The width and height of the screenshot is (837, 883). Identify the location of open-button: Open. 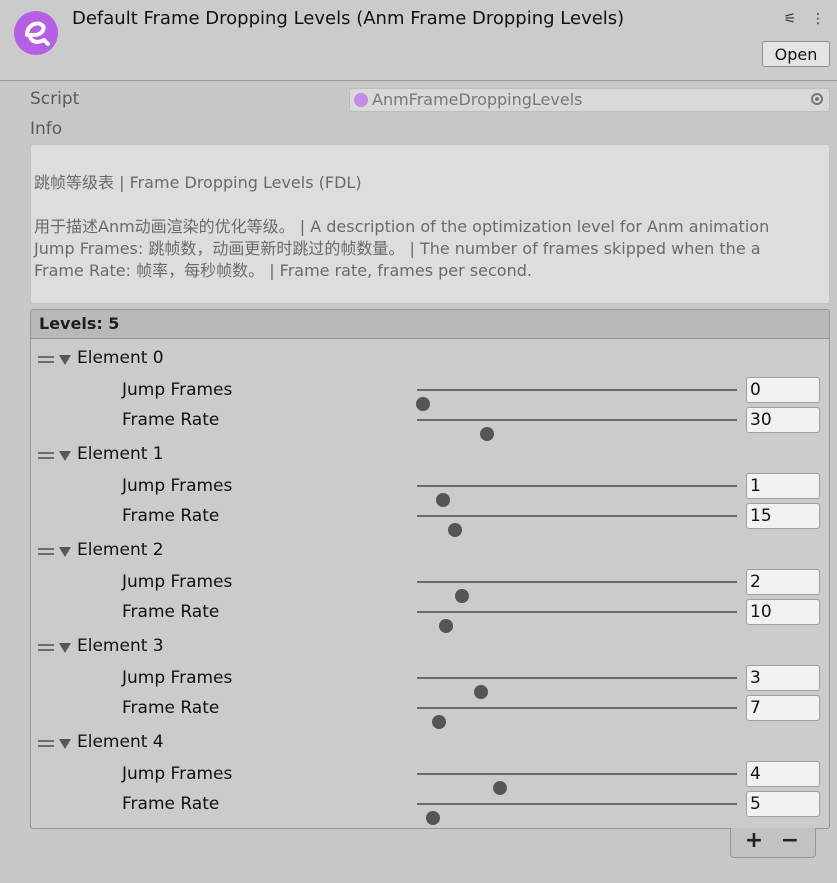
(796, 54).